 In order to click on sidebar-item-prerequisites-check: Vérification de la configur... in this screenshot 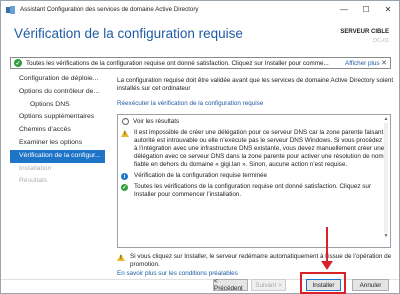, I will do `click(57, 156)`.